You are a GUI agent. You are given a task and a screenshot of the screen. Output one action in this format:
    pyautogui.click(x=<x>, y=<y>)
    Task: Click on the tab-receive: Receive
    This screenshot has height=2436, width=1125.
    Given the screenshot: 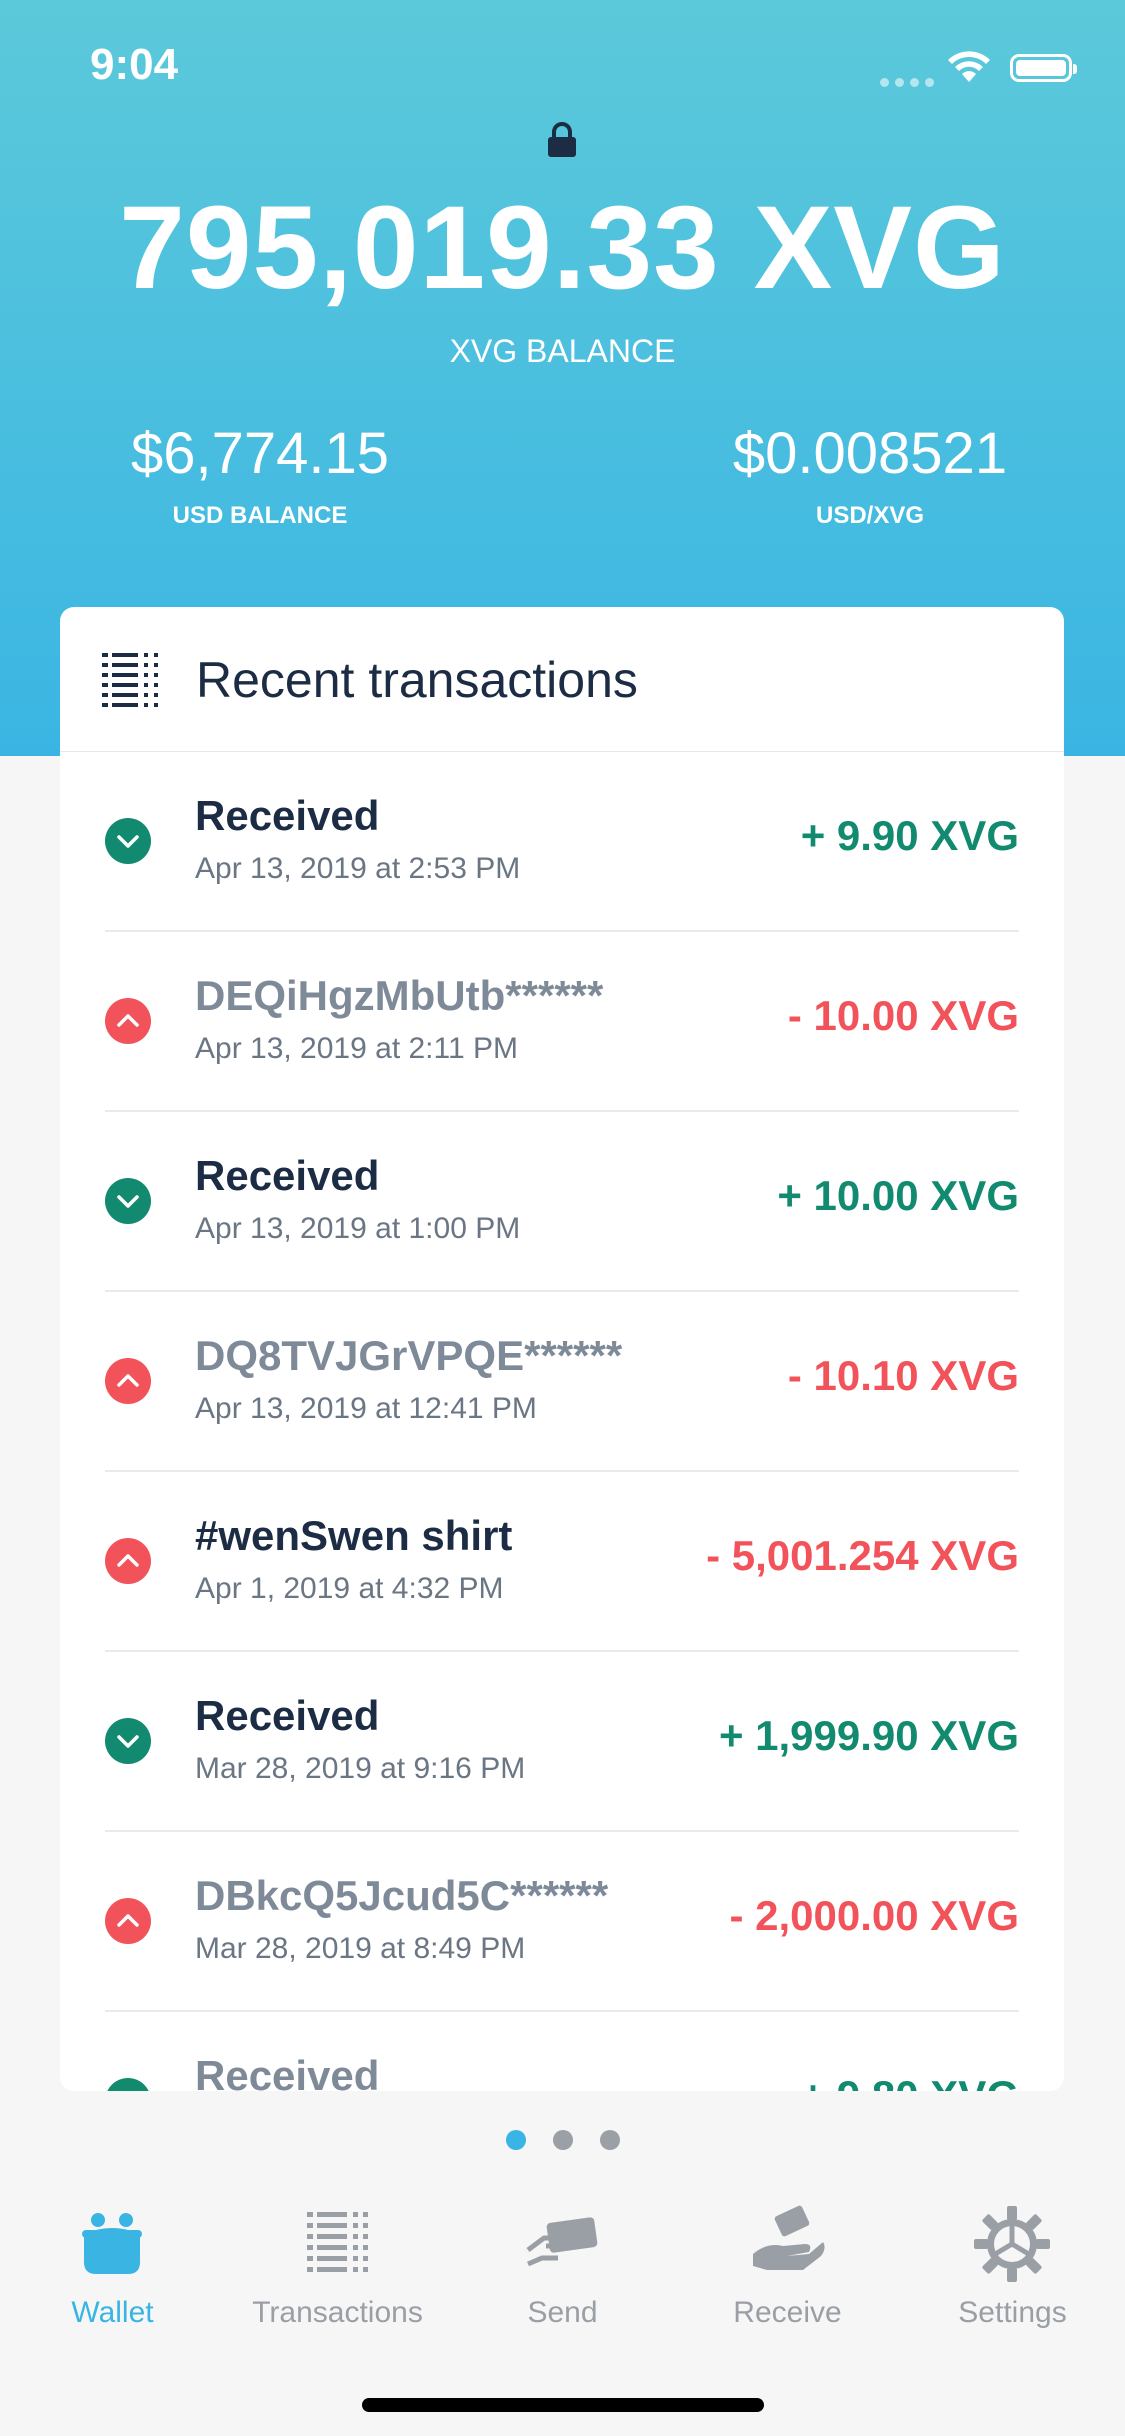 What is the action you would take?
    pyautogui.click(x=787, y=2275)
    